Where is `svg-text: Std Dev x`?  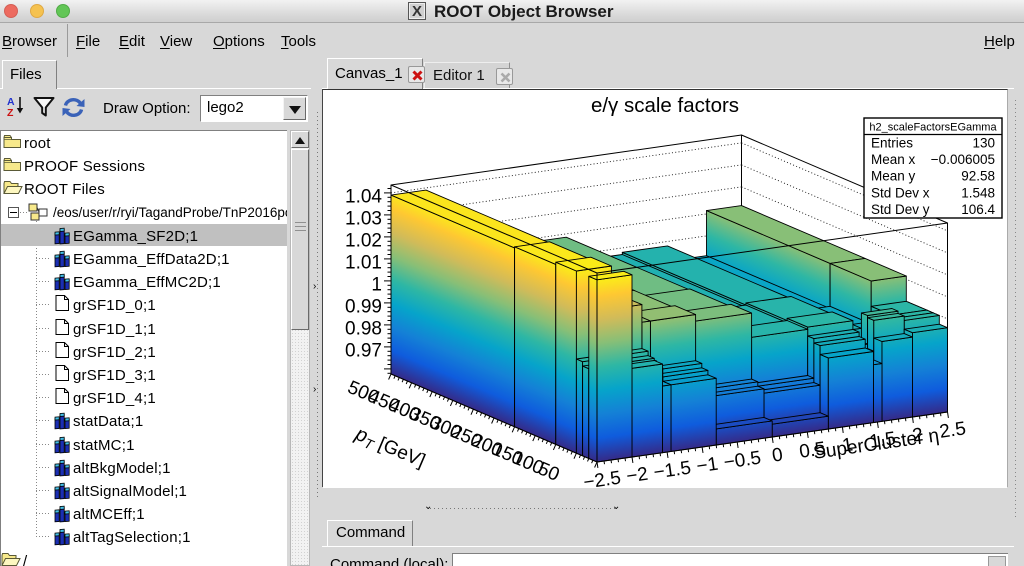 svg-text: Std Dev x is located at coordinates (900, 192).